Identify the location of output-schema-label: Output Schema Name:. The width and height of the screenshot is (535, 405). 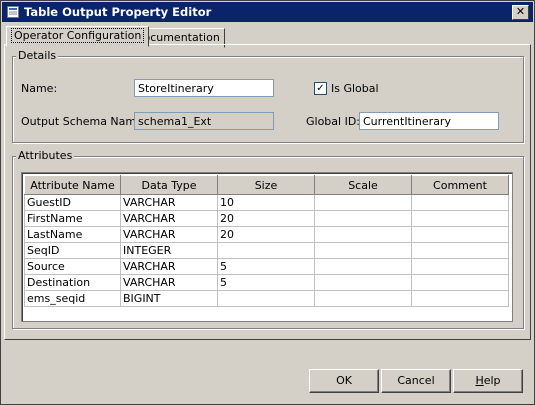
(84, 121).